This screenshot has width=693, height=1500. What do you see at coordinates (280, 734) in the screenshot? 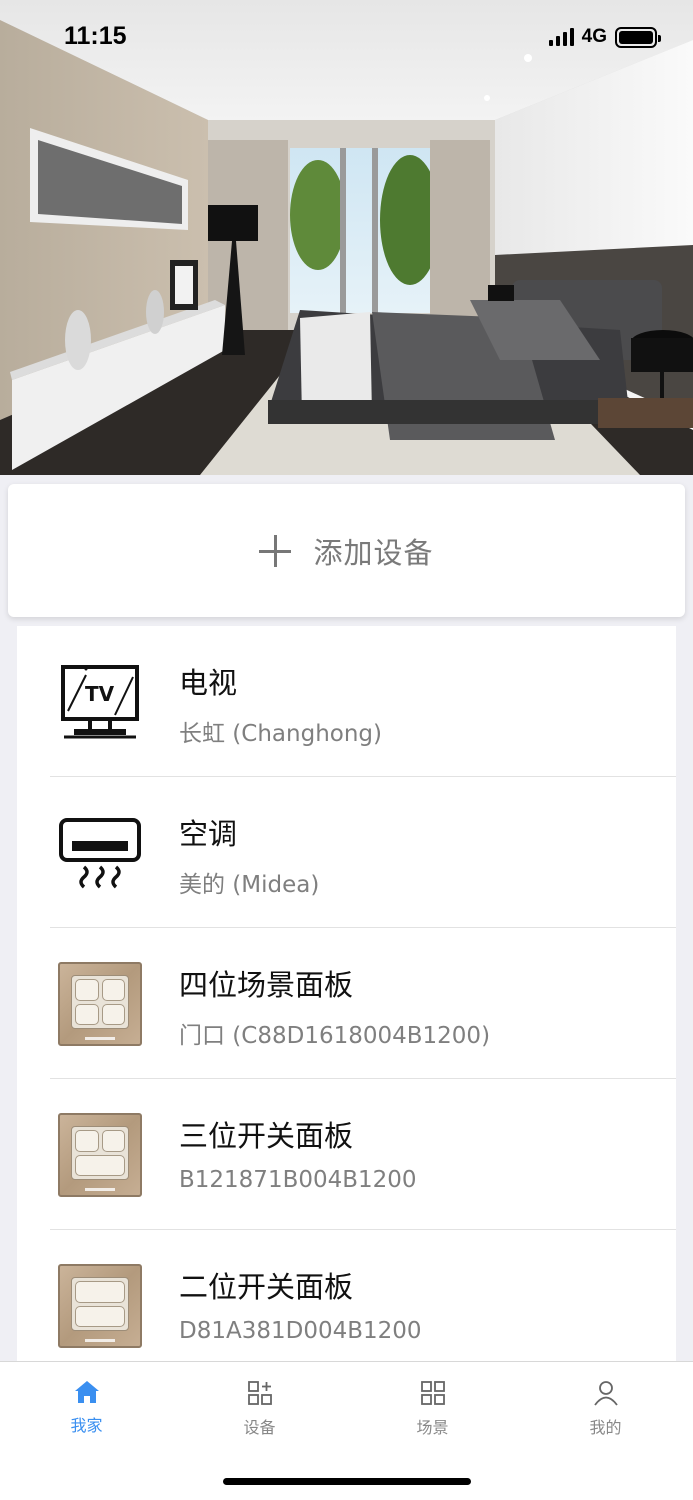
I see `device-subtitle: 长虹 (Changhong)` at bounding box center [280, 734].